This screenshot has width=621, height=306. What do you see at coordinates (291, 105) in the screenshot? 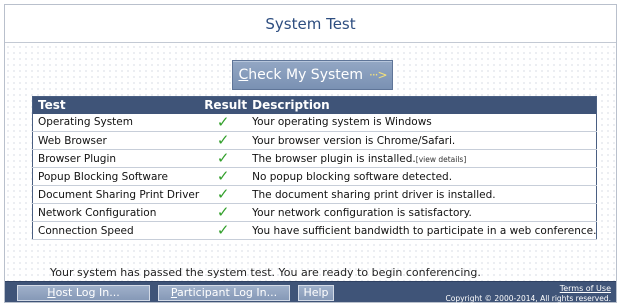
I see `column-header-description: Description` at bounding box center [291, 105].